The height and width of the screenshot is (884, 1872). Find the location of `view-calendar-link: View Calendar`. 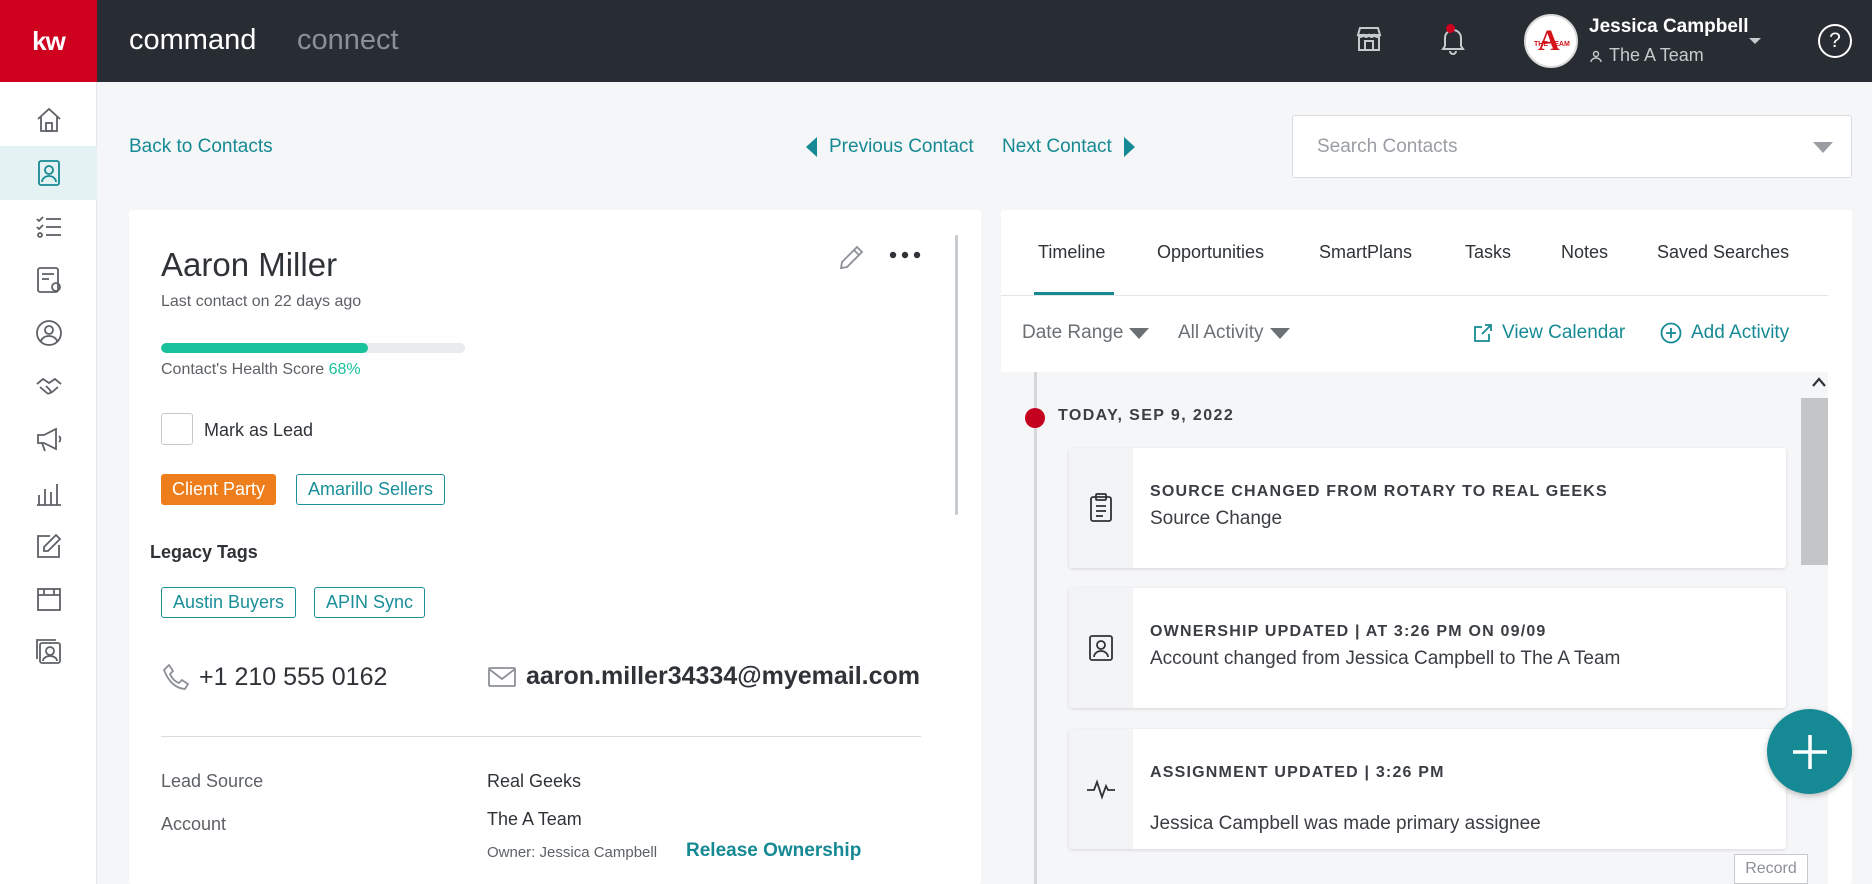

view-calendar-link: View Calendar is located at coordinates (1549, 333).